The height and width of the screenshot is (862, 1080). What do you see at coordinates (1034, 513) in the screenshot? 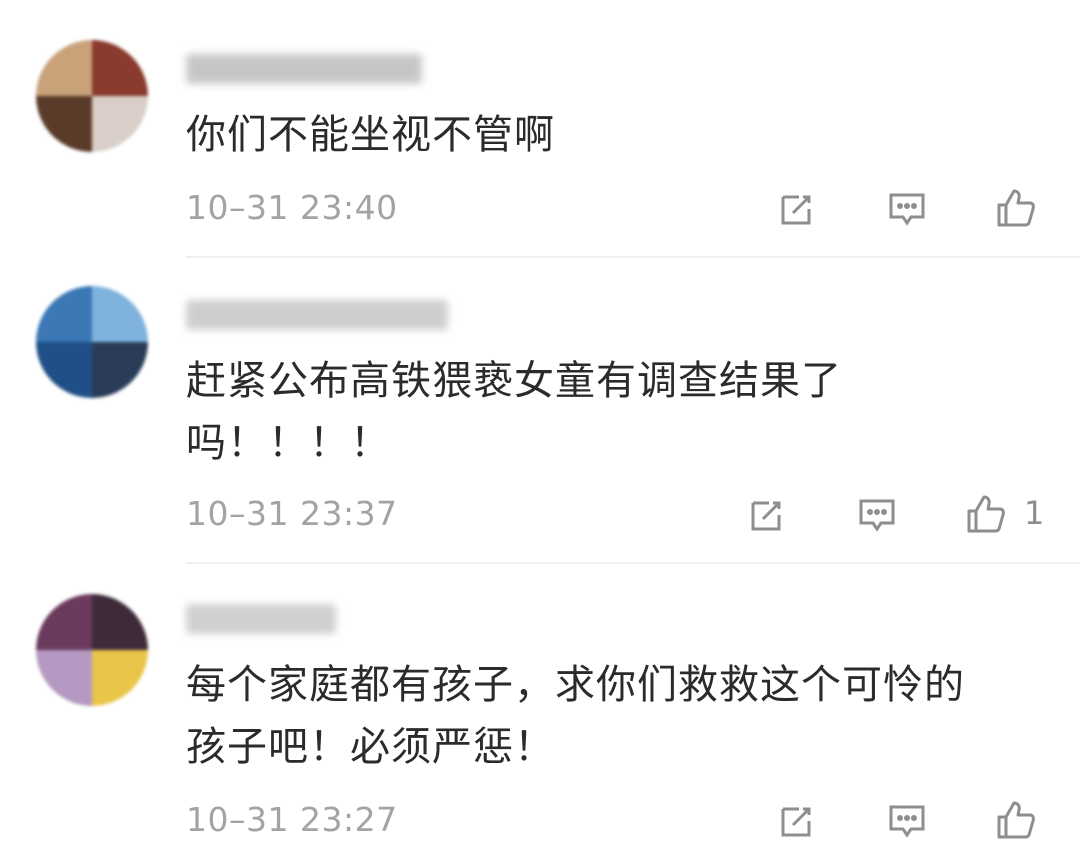
I see `like-count: 1` at bounding box center [1034, 513].